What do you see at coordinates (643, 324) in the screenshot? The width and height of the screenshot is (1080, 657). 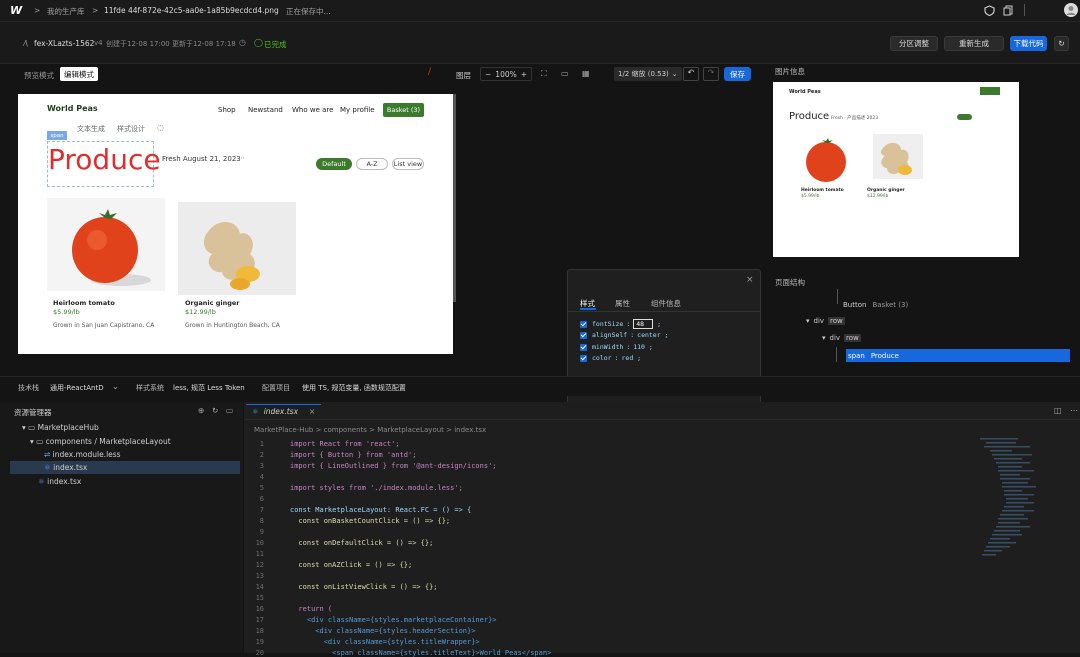 I see `style-prop-input: 48` at bounding box center [643, 324].